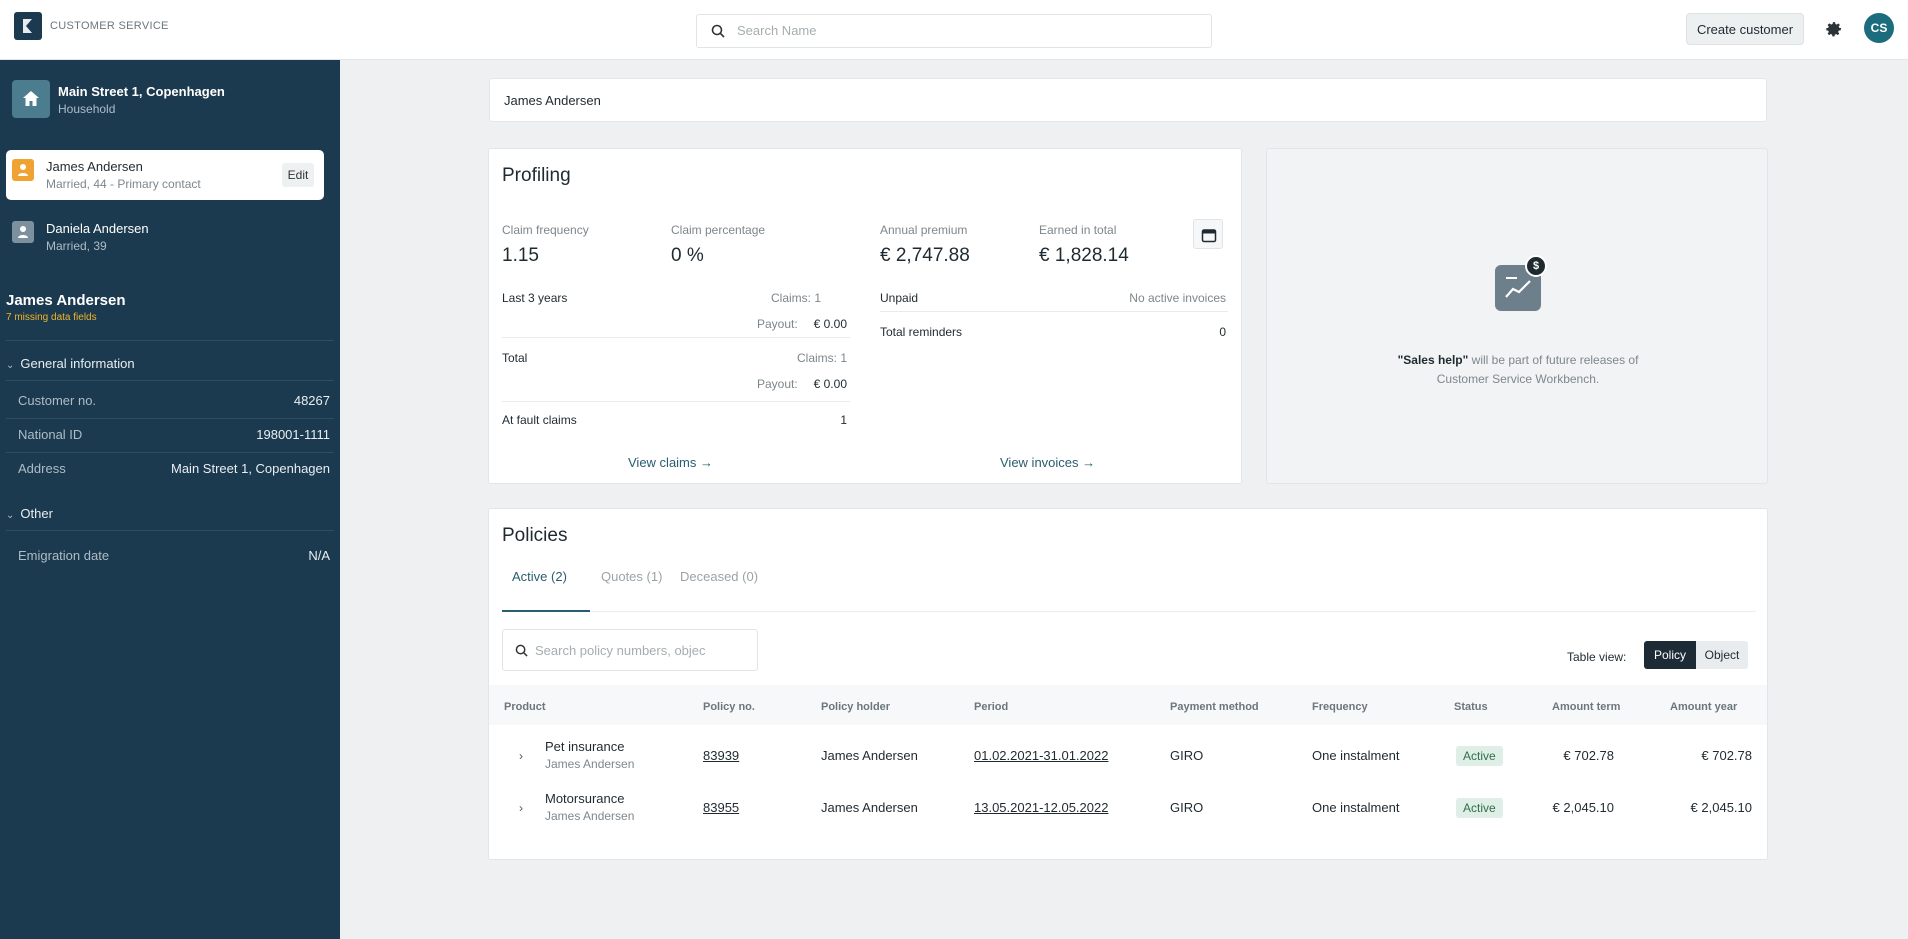 The height and width of the screenshot is (939, 1908). I want to click on missing-fields-link: 7 missing data fields, so click(51, 317).